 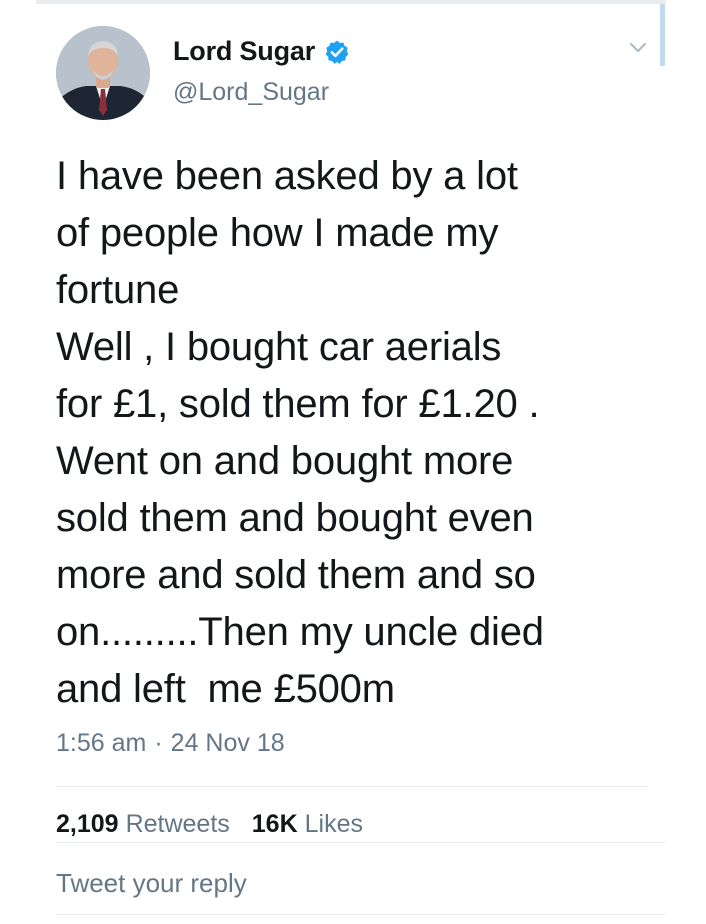 I want to click on scroll-indicator, so click(x=662, y=35).